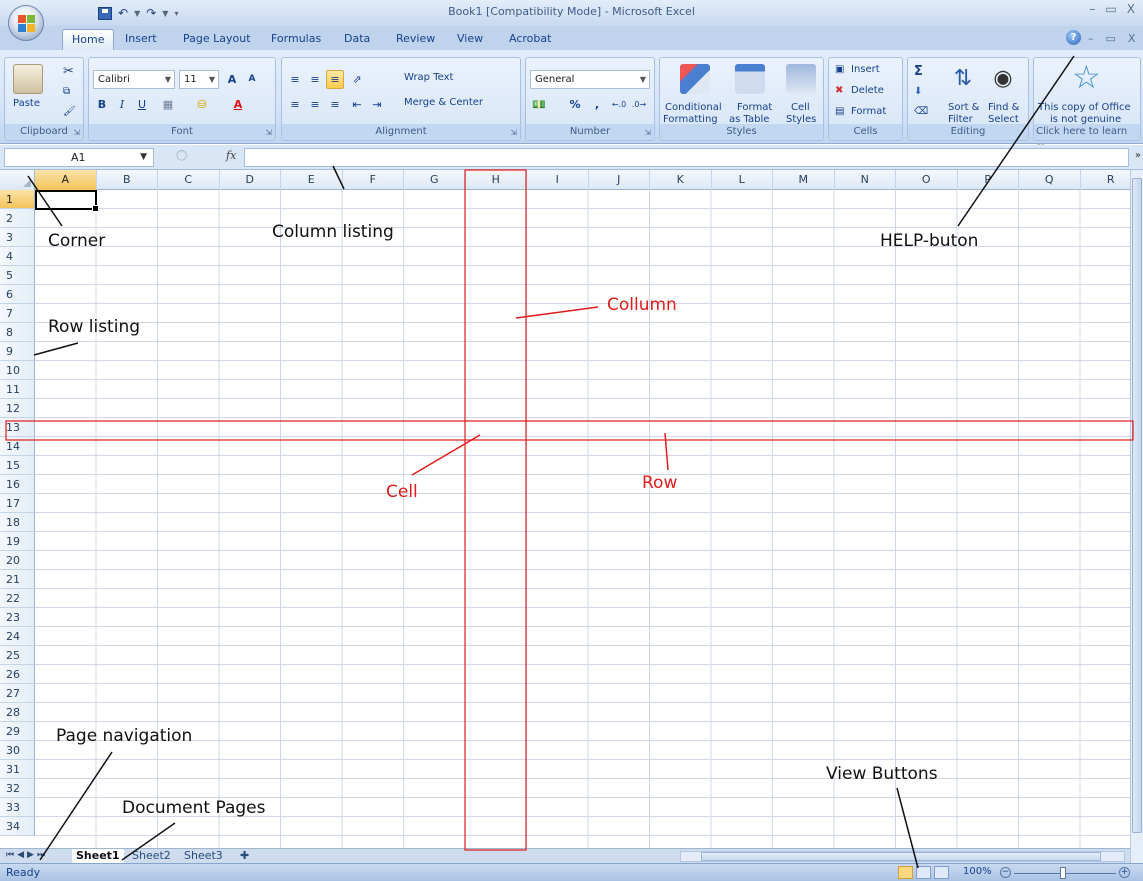 The image size is (1143, 881). I want to click on column-header: N, so click(865, 180).